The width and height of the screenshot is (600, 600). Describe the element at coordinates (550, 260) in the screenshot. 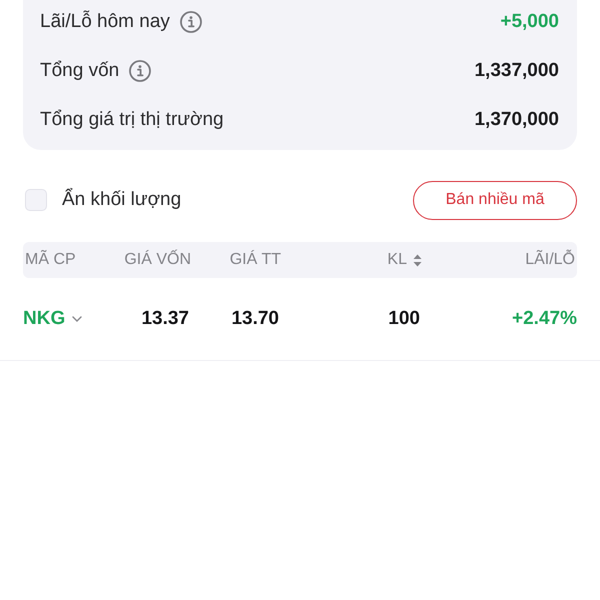

I see `column-header: LÃI/LỖ` at that location.